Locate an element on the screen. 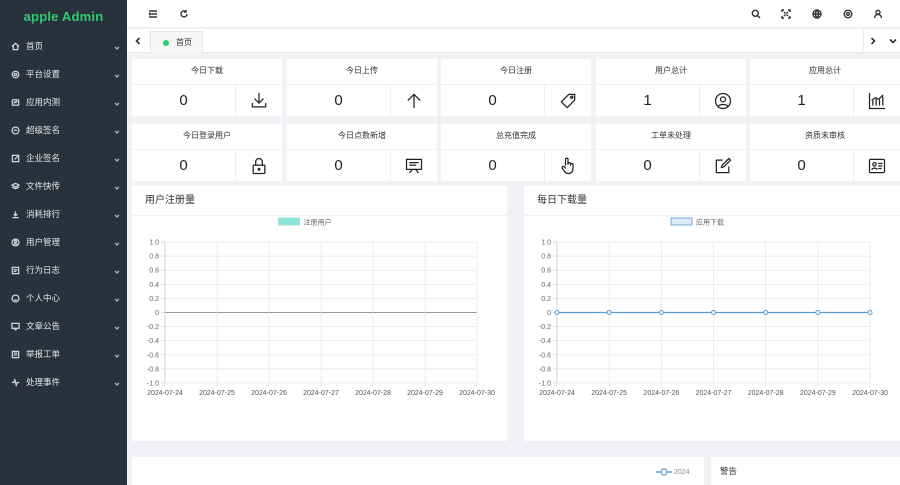  ticket-icon is located at coordinates (15, 354).